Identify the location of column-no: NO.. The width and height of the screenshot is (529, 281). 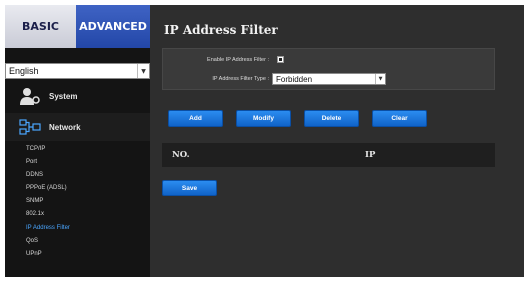
(181, 155).